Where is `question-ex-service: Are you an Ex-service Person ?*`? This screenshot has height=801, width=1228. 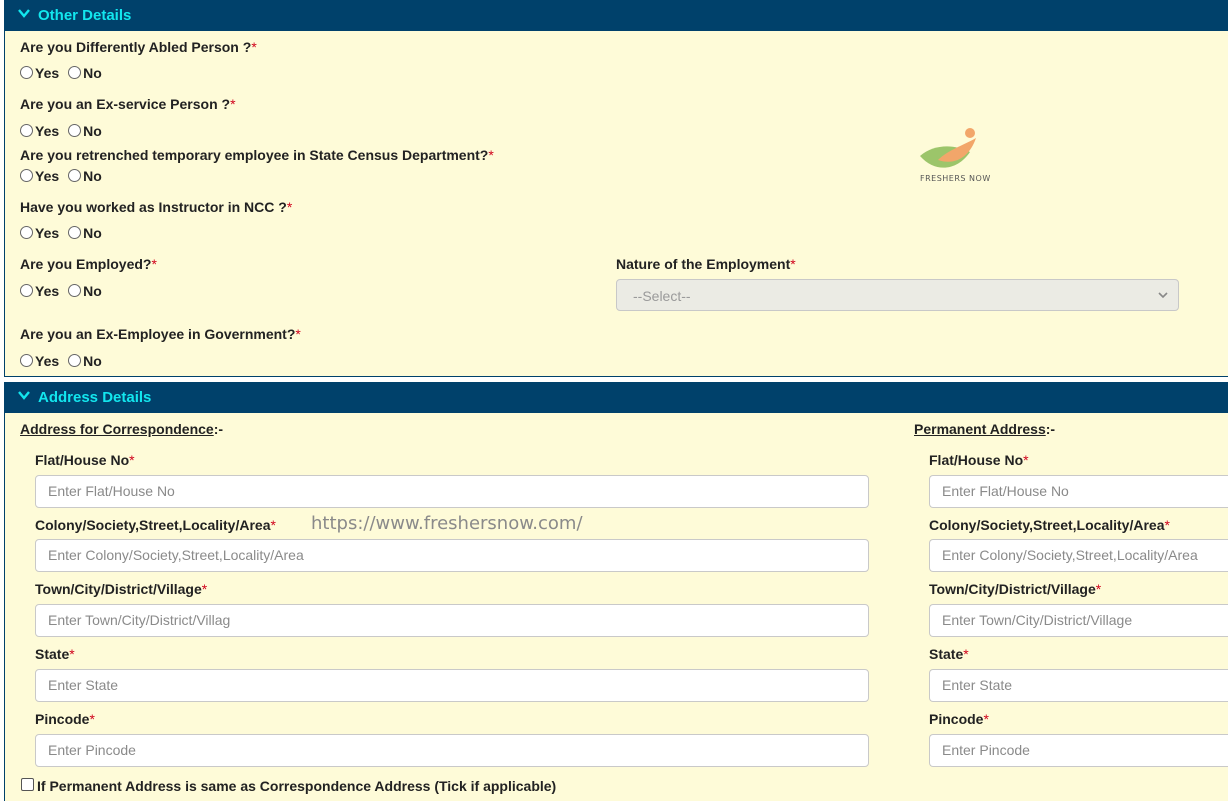 question-ex-service: Are you an Ex-service Person ?* is located at coordinates (128, 104).